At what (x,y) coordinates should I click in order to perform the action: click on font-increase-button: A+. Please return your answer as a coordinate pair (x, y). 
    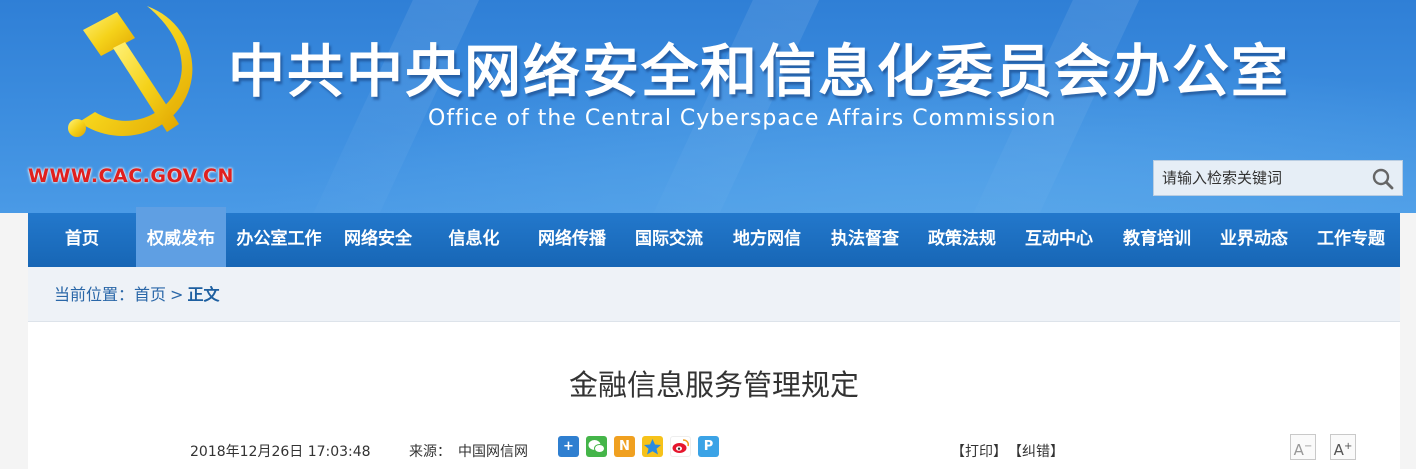
    Looking at the image, I should click on (1343, 447).